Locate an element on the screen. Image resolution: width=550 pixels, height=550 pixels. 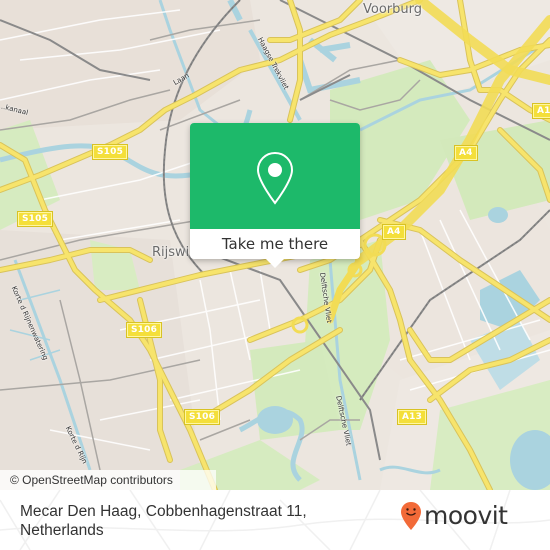
moovit-wordmark: moovit is located at coordinates (466, 515).